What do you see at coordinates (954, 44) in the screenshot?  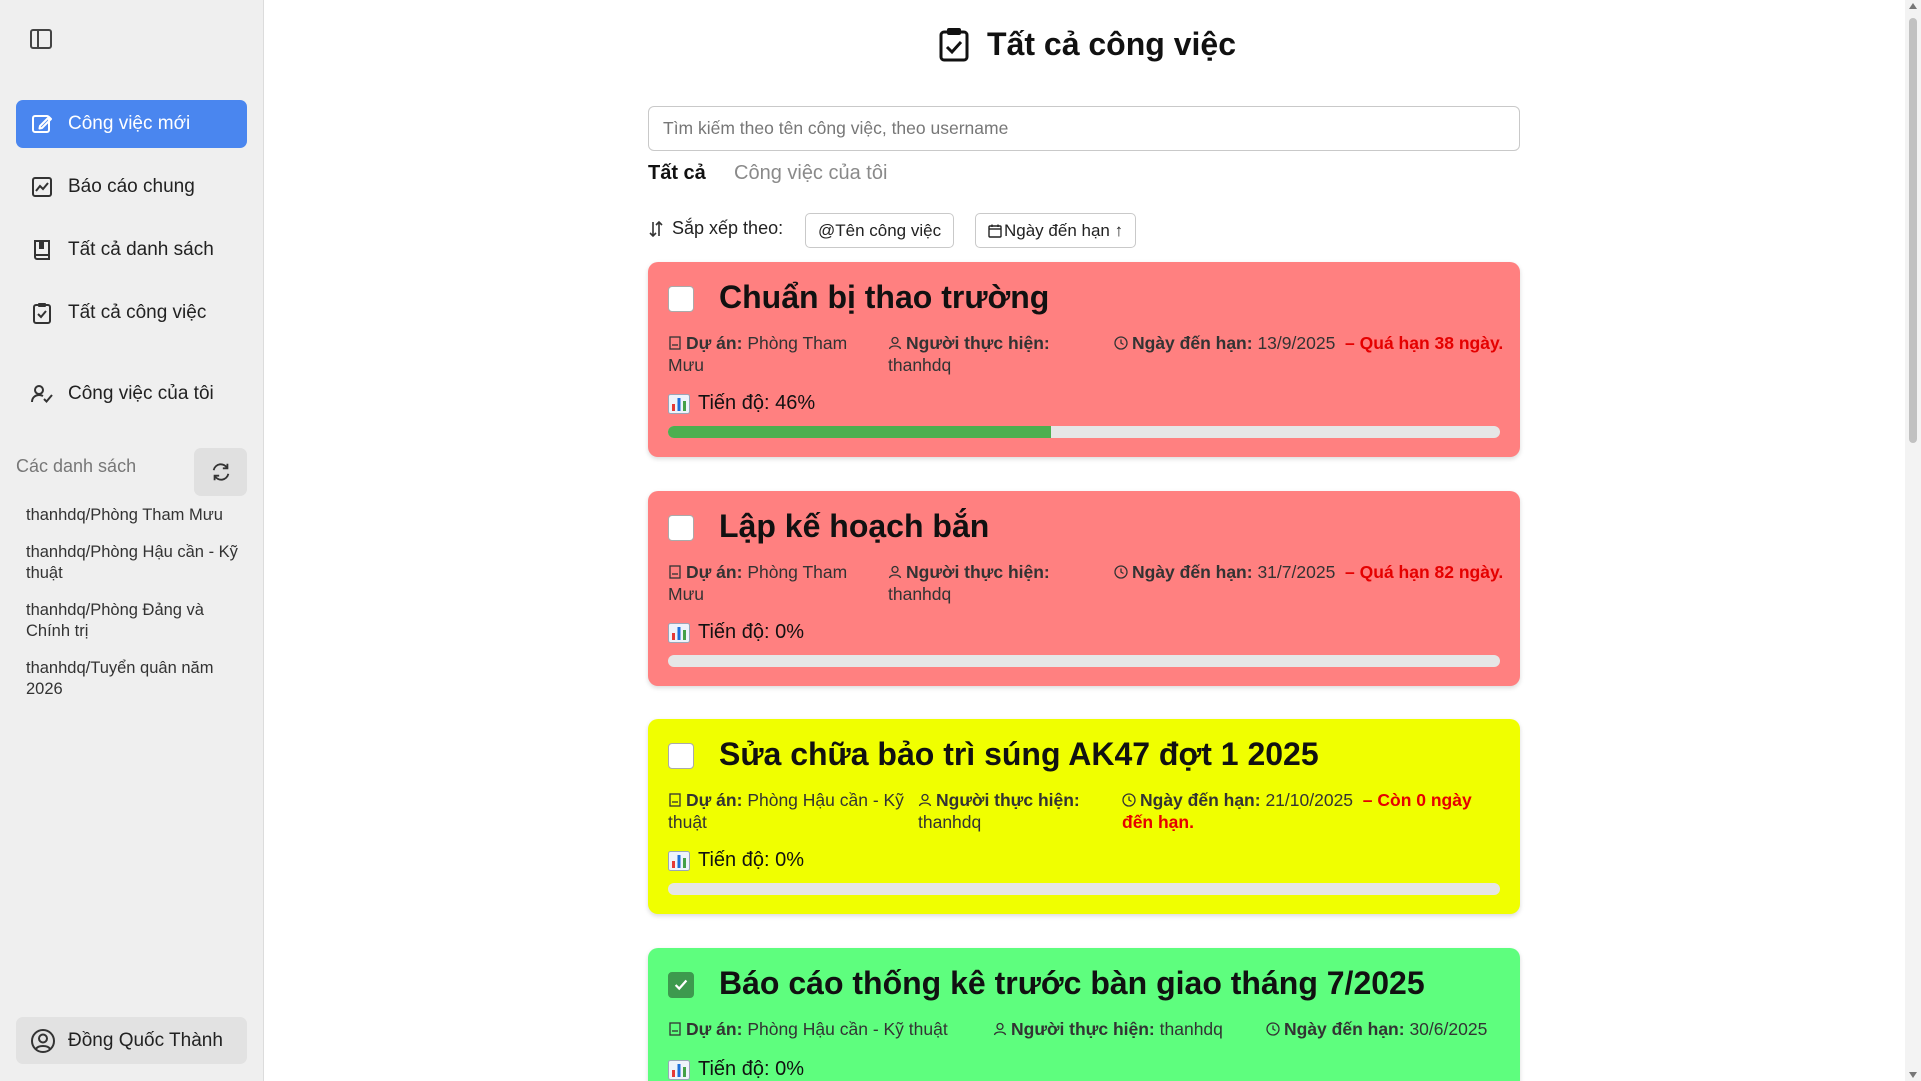 I see `clipboard-check-icon` at bounding box center [954, 44].